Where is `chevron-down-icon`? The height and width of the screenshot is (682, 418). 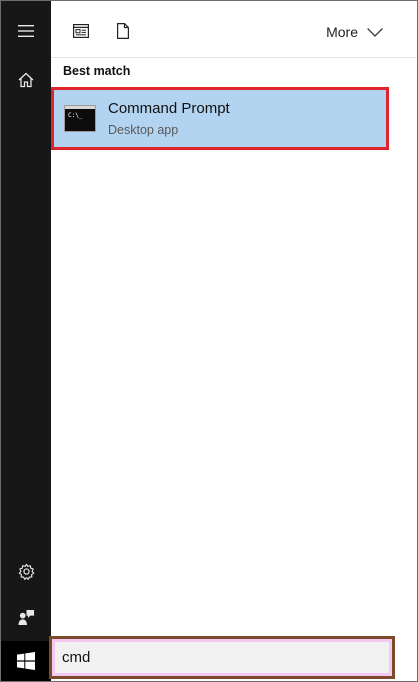 chevron-down-icon is located at coordinates (375, 32).